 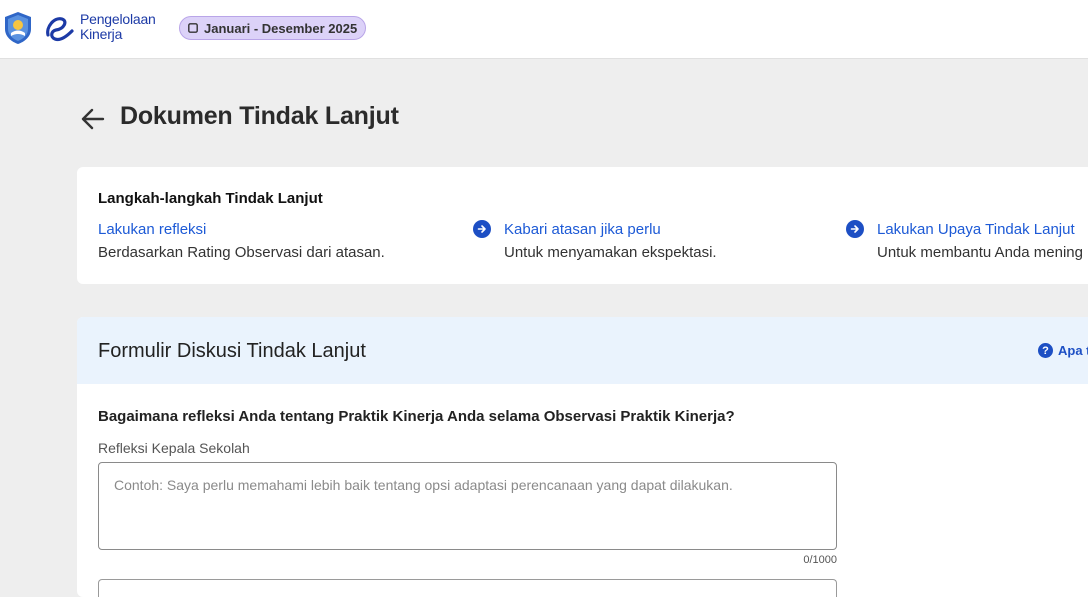 What do you see at coordinates (152, 229) in the screenshot?
I see `step-title: Lakukan refleksi` at bounding box center [152, 229].